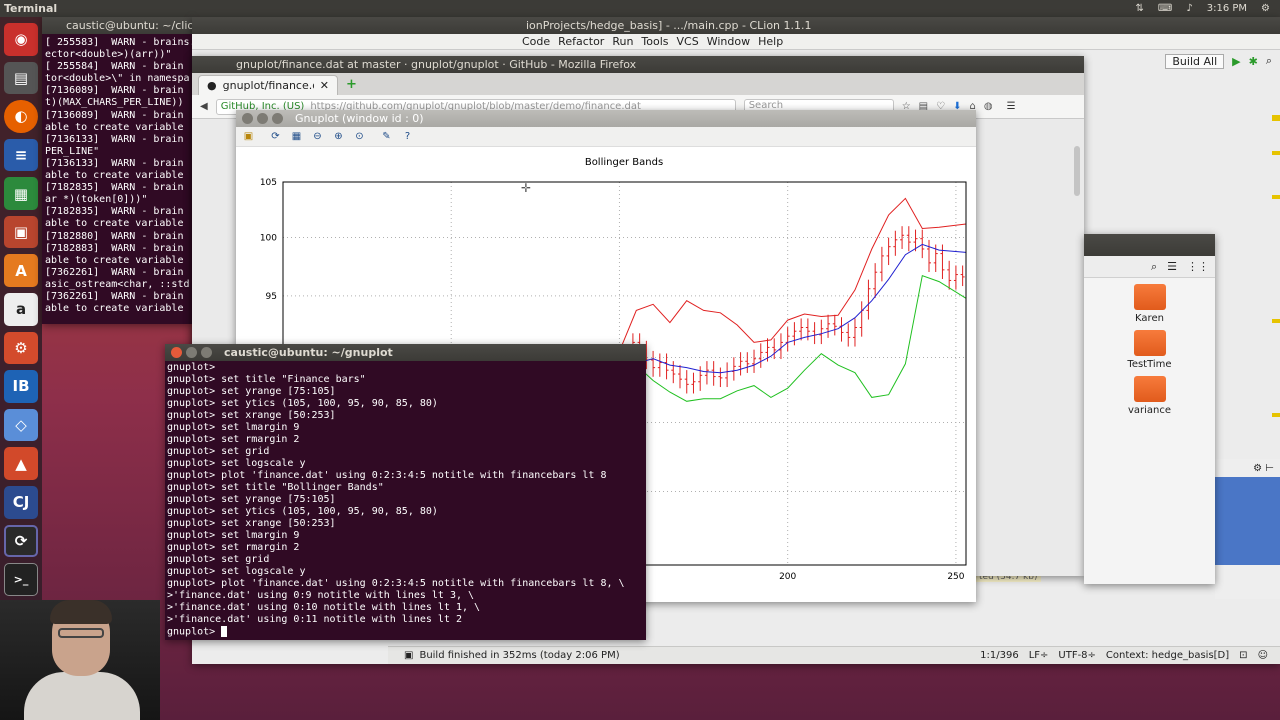 The width and height of the screenshot is (1280, 720). I want to click on menu-refactor: Refactor, so click(581, 41).